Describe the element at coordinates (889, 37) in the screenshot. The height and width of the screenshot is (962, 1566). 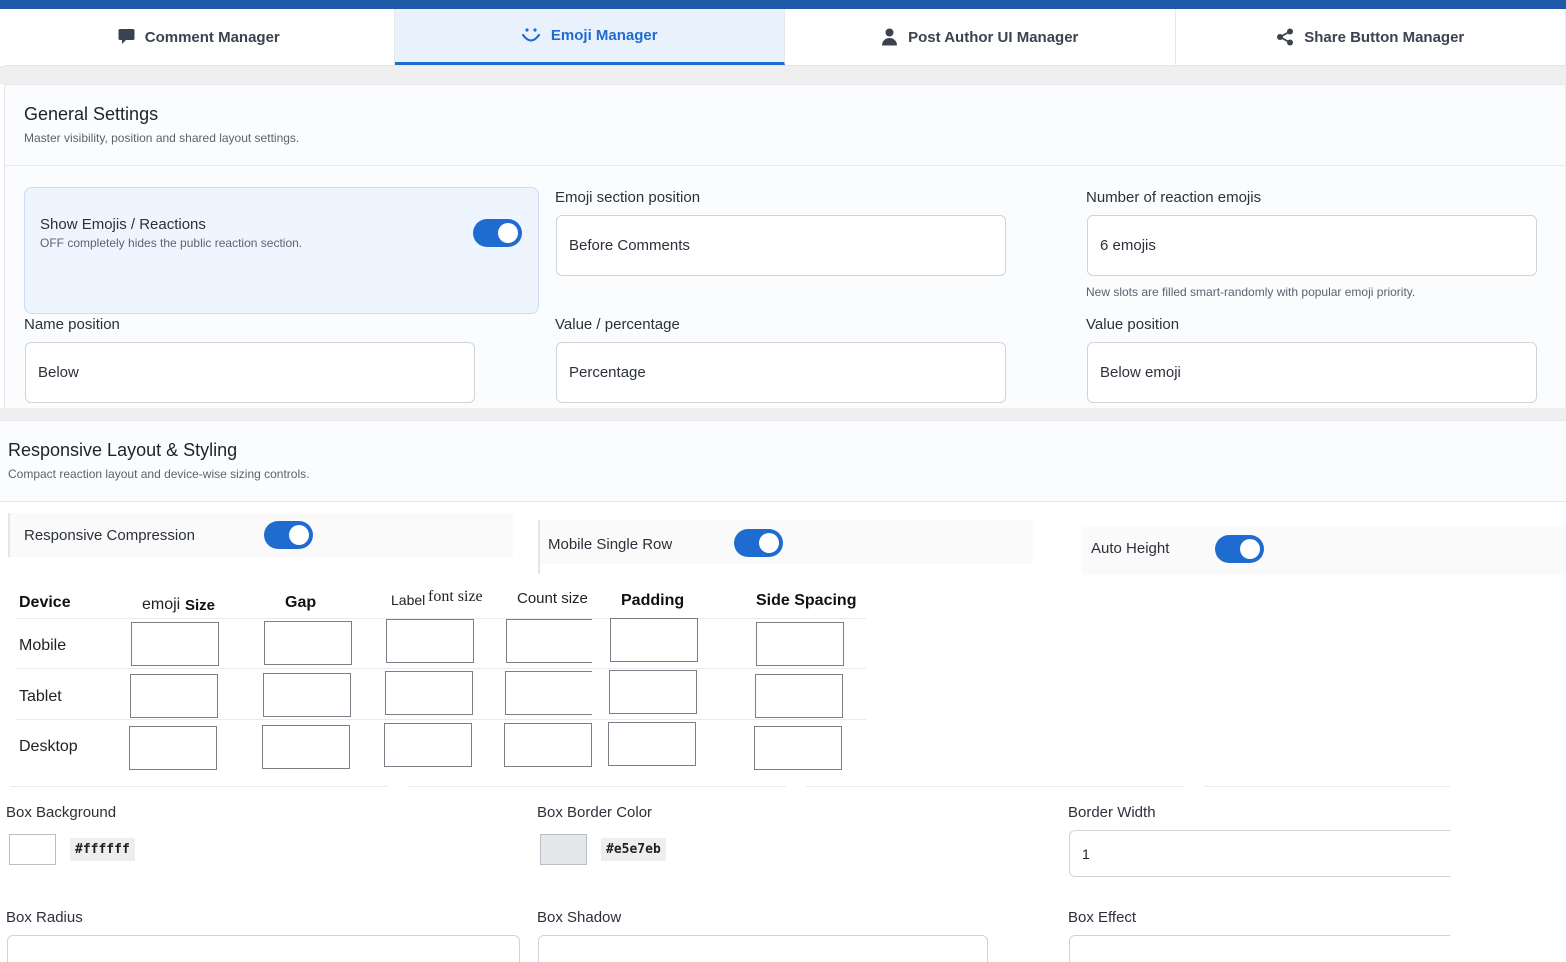
I see `user-icon` at that location.